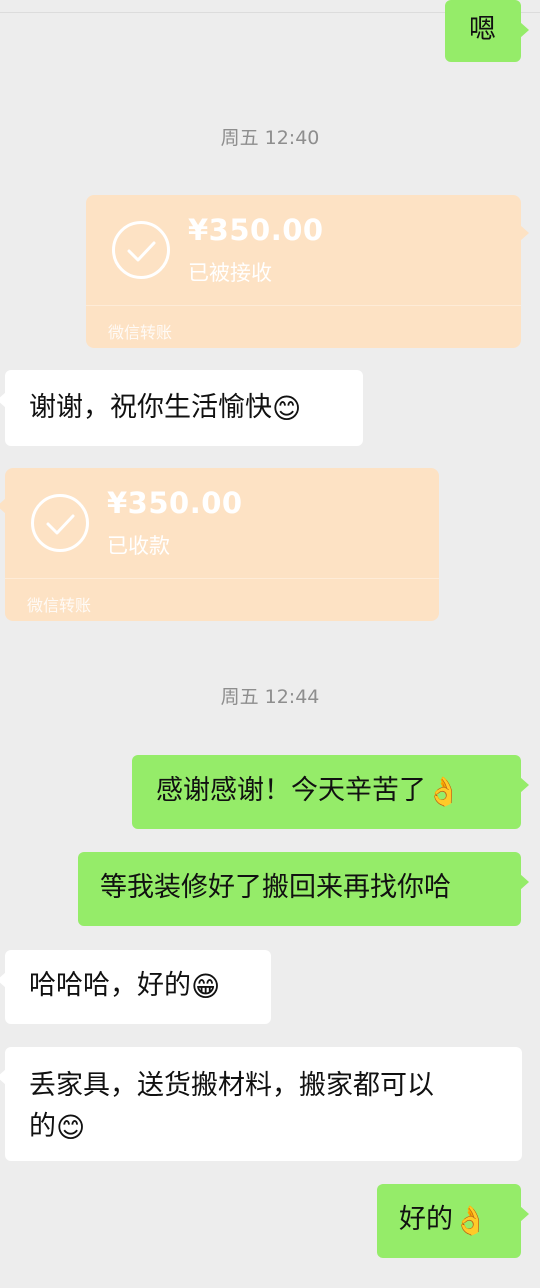  Describe the element at coordinates (219, 544) in the screenshot. I see `wechat-transfer-card-received: ¥350.00 已收款 微信转账` at that location.